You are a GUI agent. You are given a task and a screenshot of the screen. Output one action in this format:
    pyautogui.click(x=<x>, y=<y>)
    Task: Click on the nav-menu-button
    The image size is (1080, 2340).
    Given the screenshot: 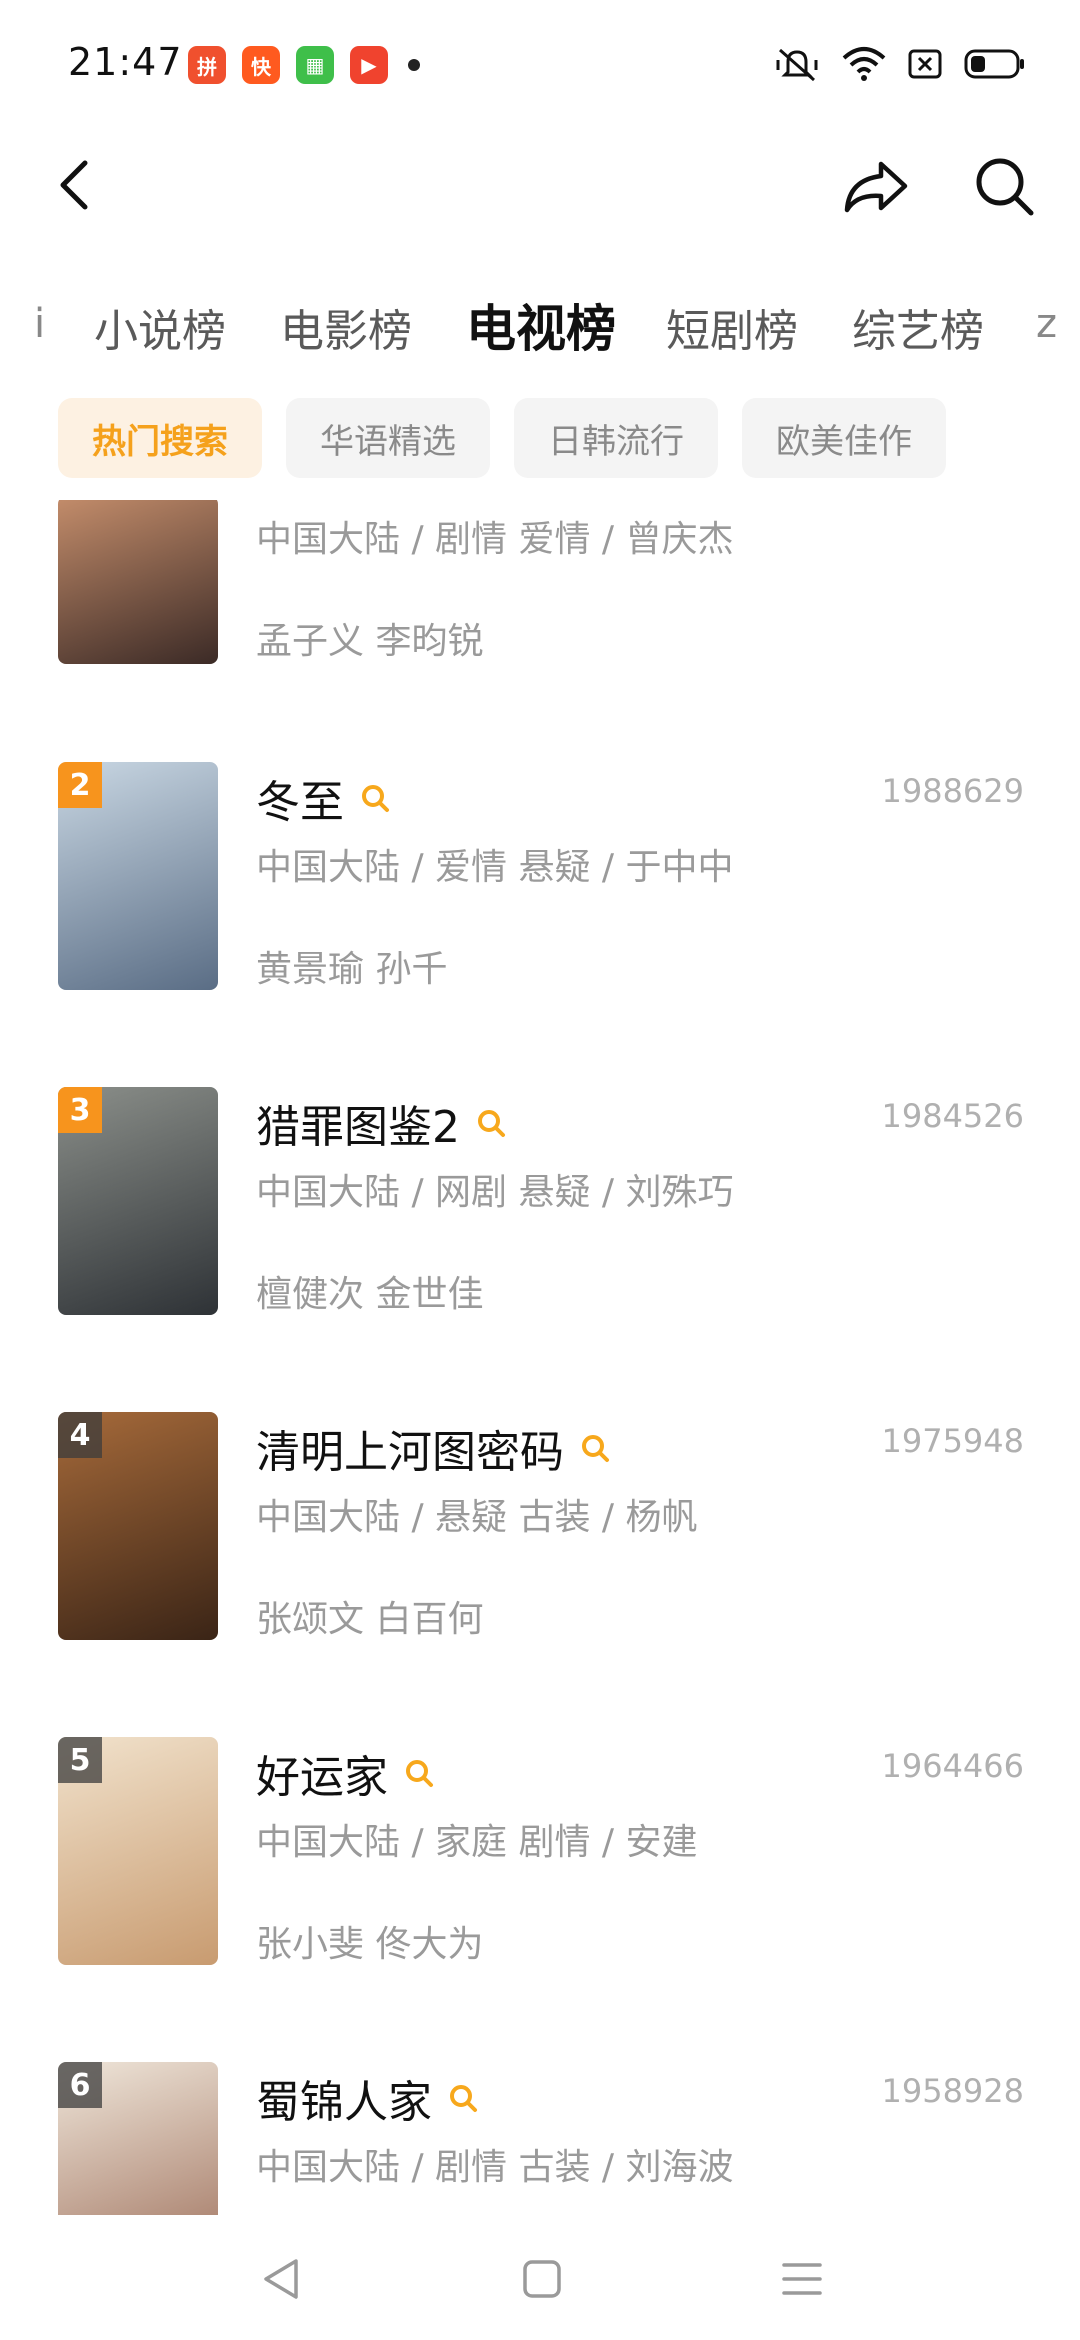 What is the action you would take?
    pyautogui.click(x=802, y=2279)
    